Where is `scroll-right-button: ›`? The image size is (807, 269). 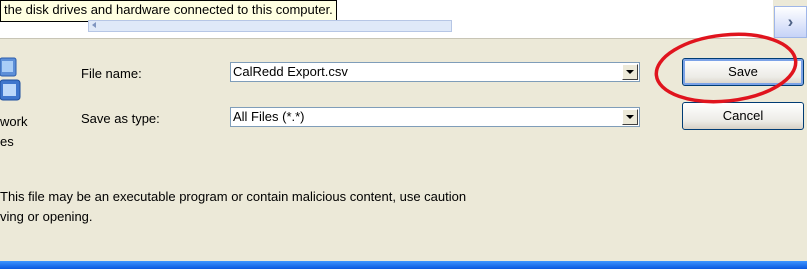 scroll-right-button: › is located at coordinates (790, 22).